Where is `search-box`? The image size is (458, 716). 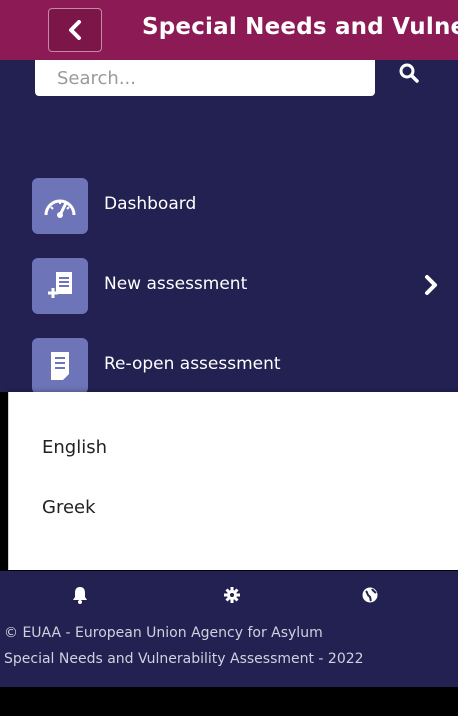 search-box is located at coordinates (205, 78).